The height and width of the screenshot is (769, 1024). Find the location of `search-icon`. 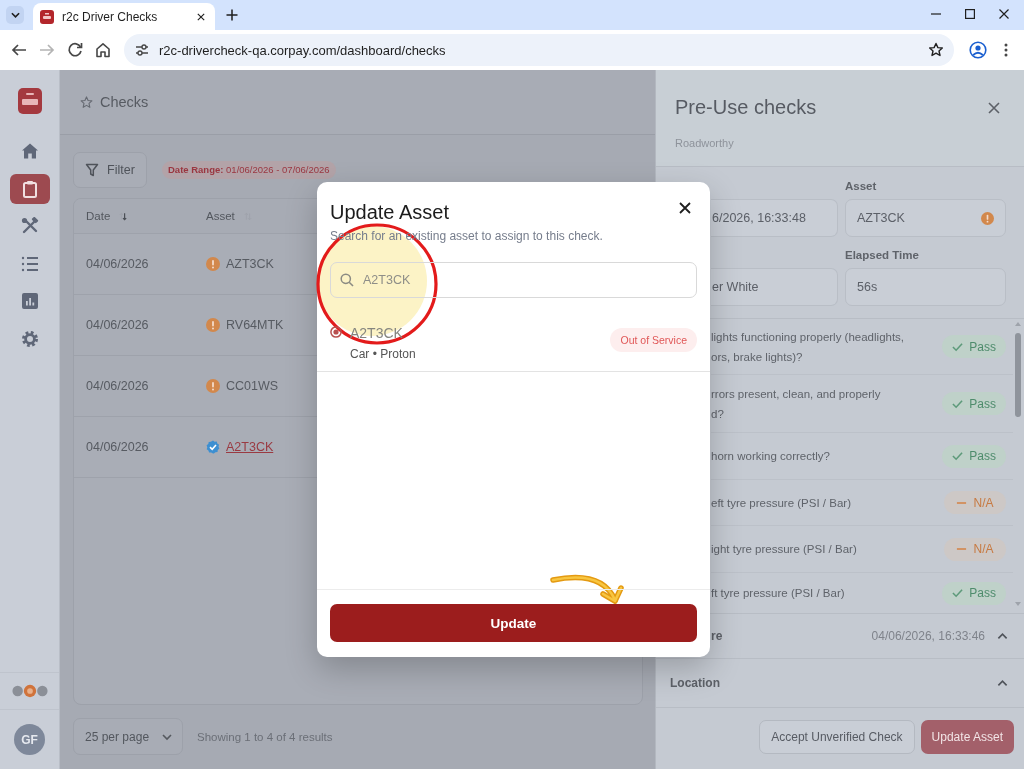

search-icon is located at coordinates (347, 280).